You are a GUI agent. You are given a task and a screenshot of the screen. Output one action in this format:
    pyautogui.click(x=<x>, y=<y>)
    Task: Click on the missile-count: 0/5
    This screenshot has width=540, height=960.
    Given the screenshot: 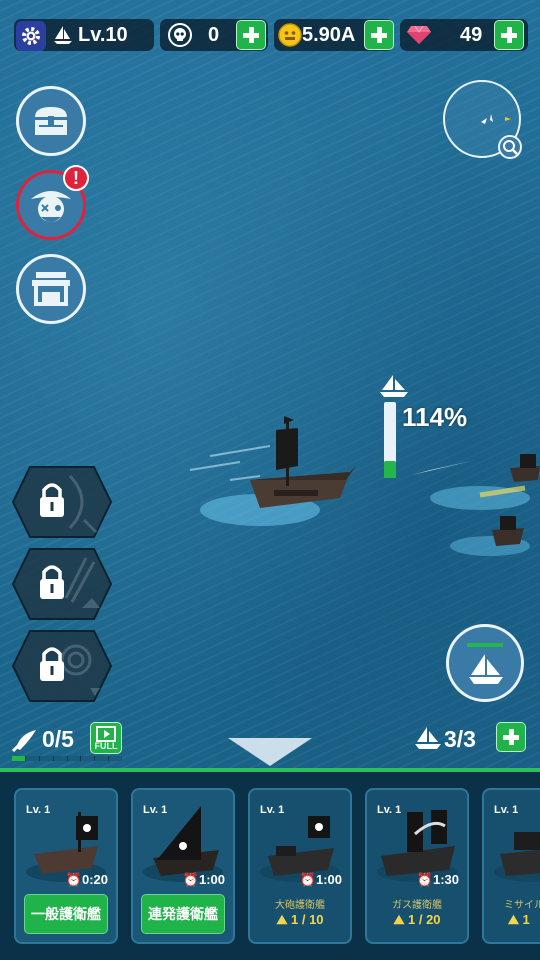 What is the action you would take?
    pyautogui.click(x=58, y=739)
    